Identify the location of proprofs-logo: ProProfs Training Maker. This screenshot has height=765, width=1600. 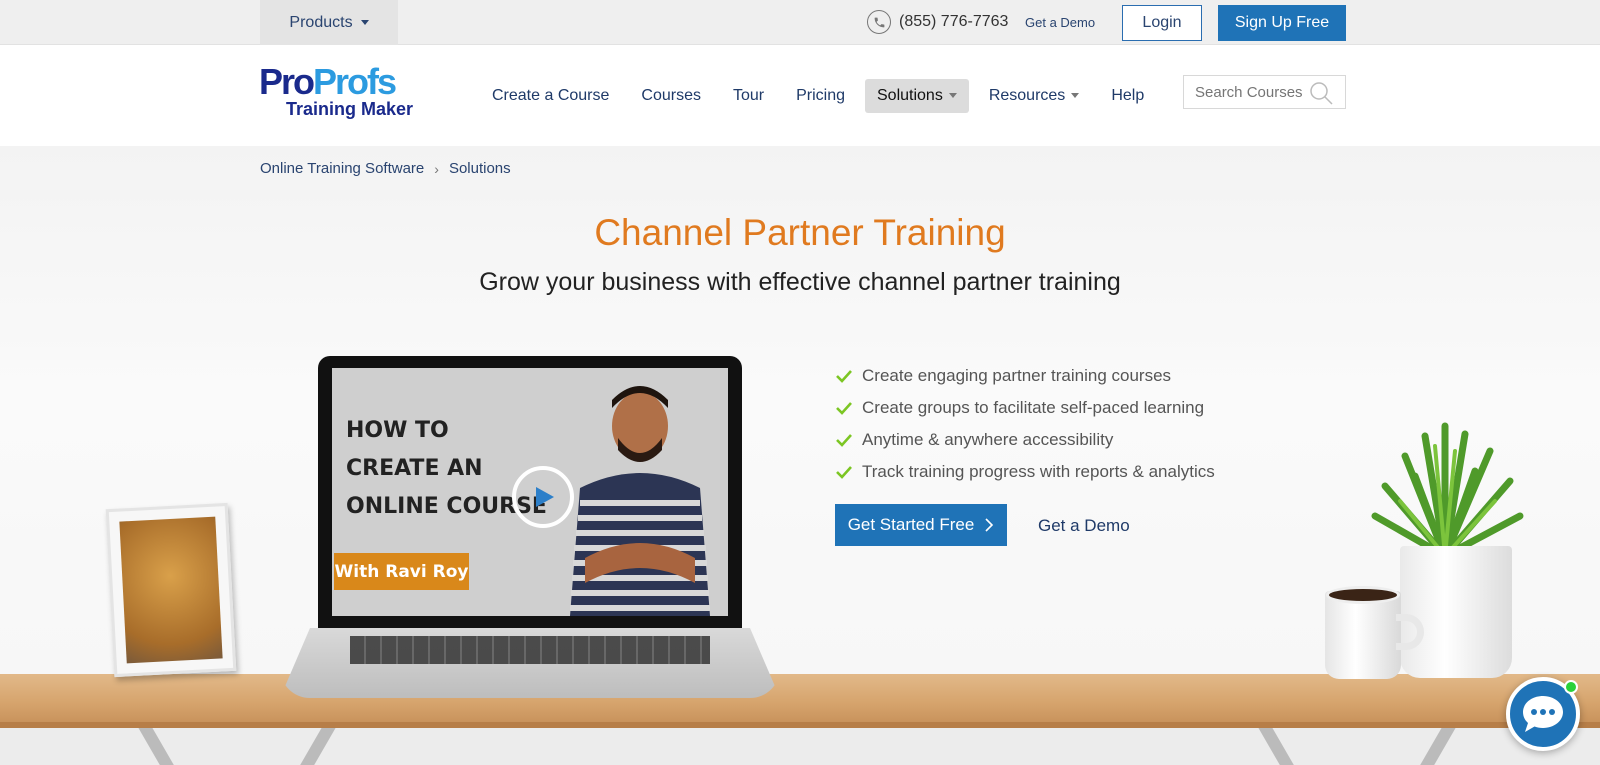
(341, 94).